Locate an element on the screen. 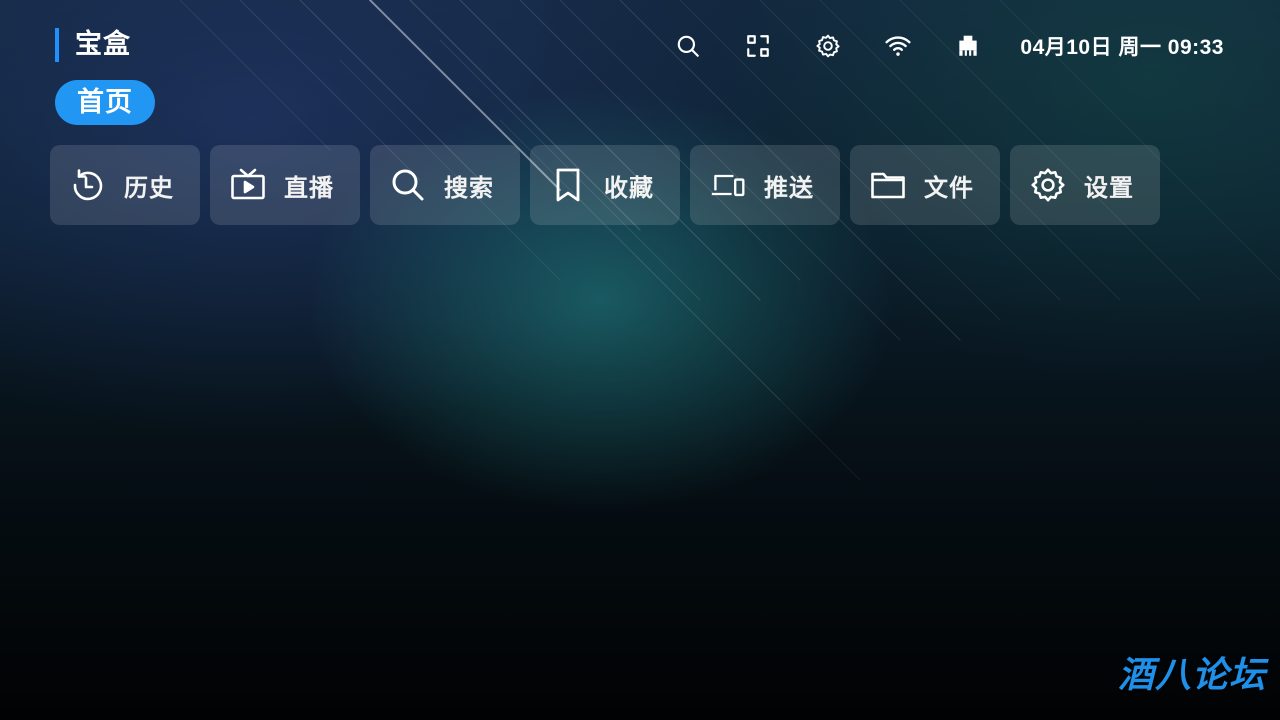 Image resolution: width=1280 pixels, height=720 pixels. tv-icon is located at coordinates (248, 185).